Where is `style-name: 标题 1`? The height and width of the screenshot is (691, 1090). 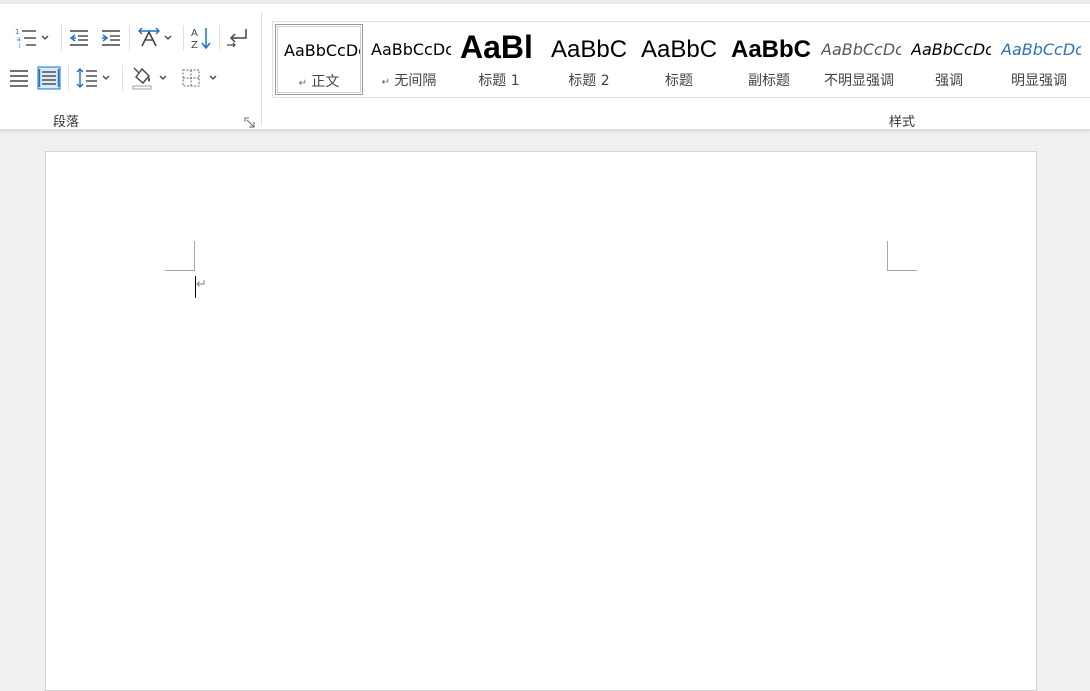 style-name: 标题 1 is located at coordinates (499, 81).